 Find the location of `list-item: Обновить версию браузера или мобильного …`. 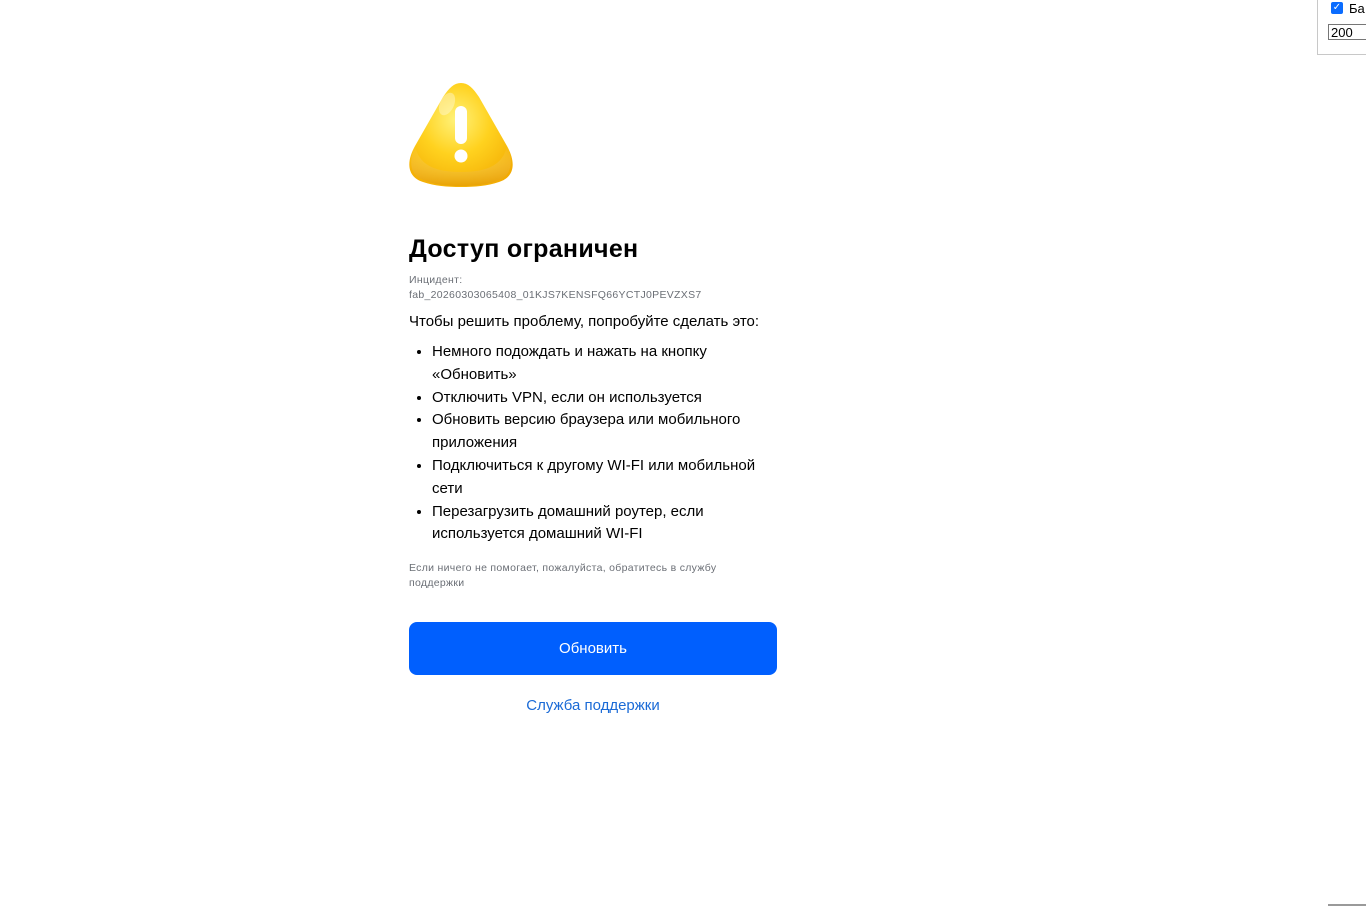

list-item: Обновить версию браузера или мобильного … is located at coordinates (604, 432).